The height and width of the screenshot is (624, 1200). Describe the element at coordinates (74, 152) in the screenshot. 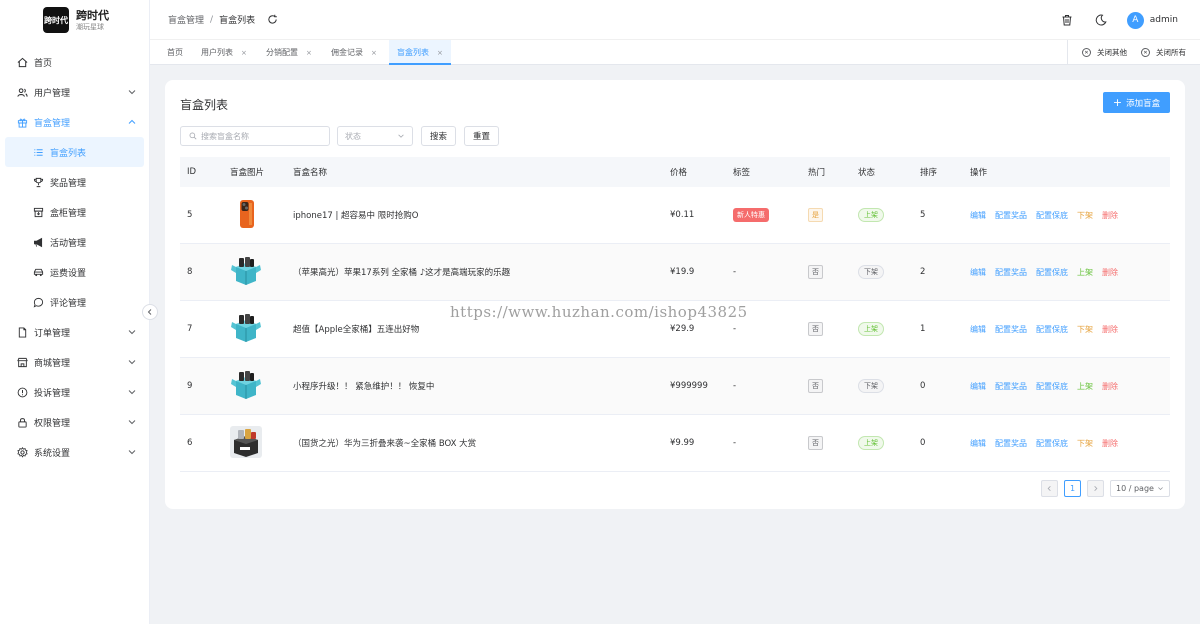

I see `sidebar-item-blindbox-list: 盲盒列表` at that location.